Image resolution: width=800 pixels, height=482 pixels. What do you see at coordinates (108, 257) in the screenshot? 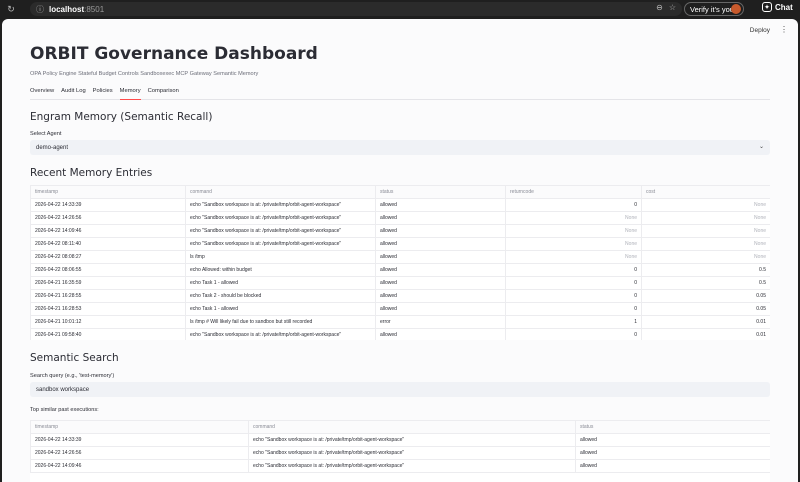
I see `table-cell: 2026-04-22 08:08:27` at bounding box center [108, 257].